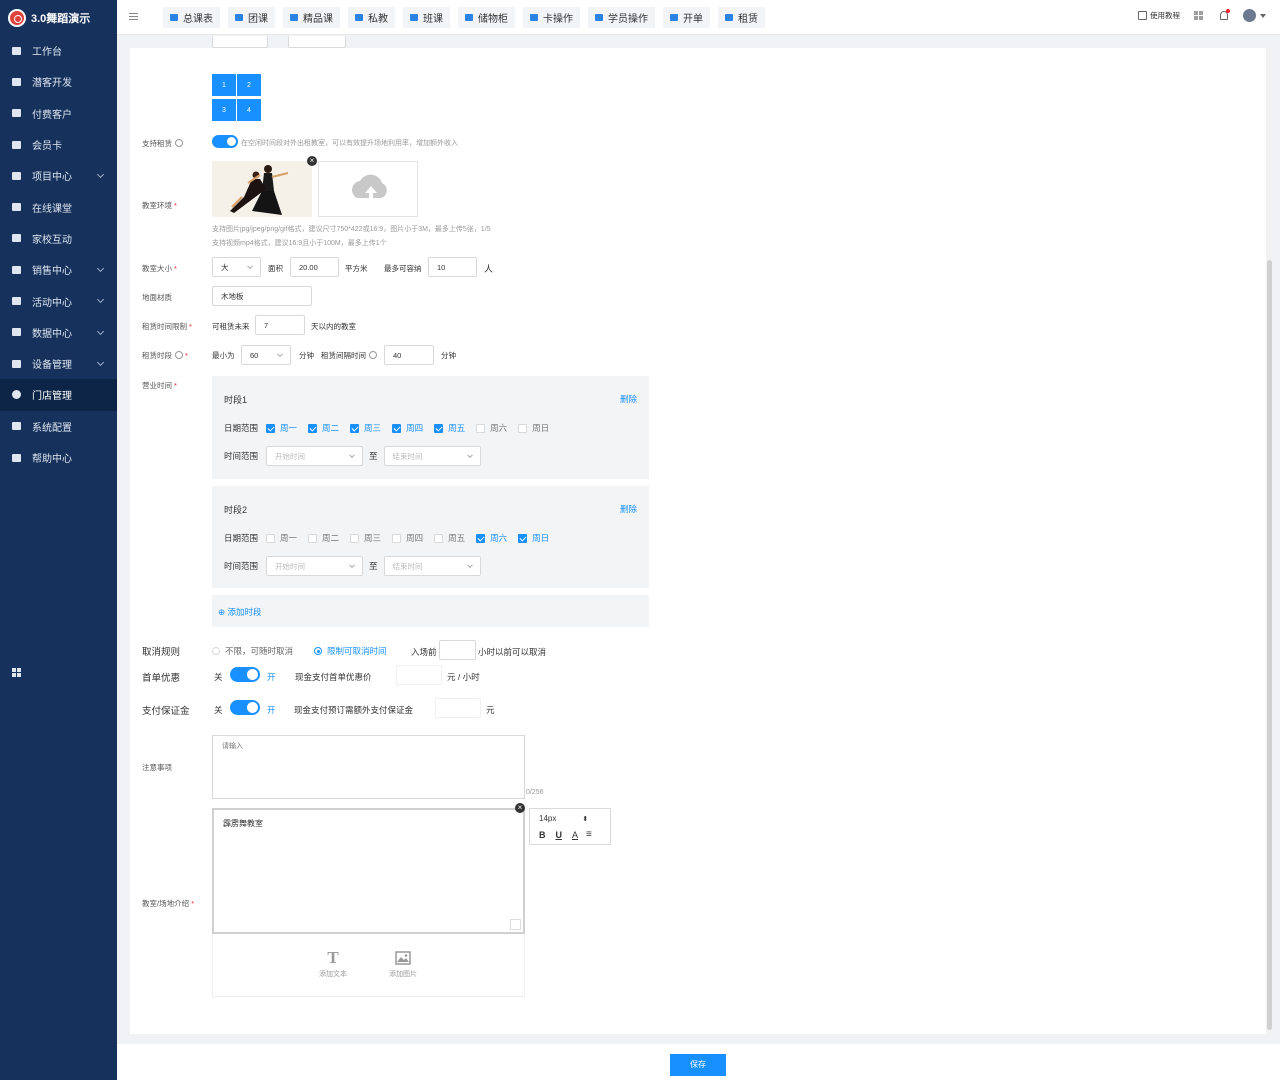  What do you see at coordinates (58, 81) in the screenshot?
I see `sidebar-item-1: 潜客开发` at bounding box center [58, 81].